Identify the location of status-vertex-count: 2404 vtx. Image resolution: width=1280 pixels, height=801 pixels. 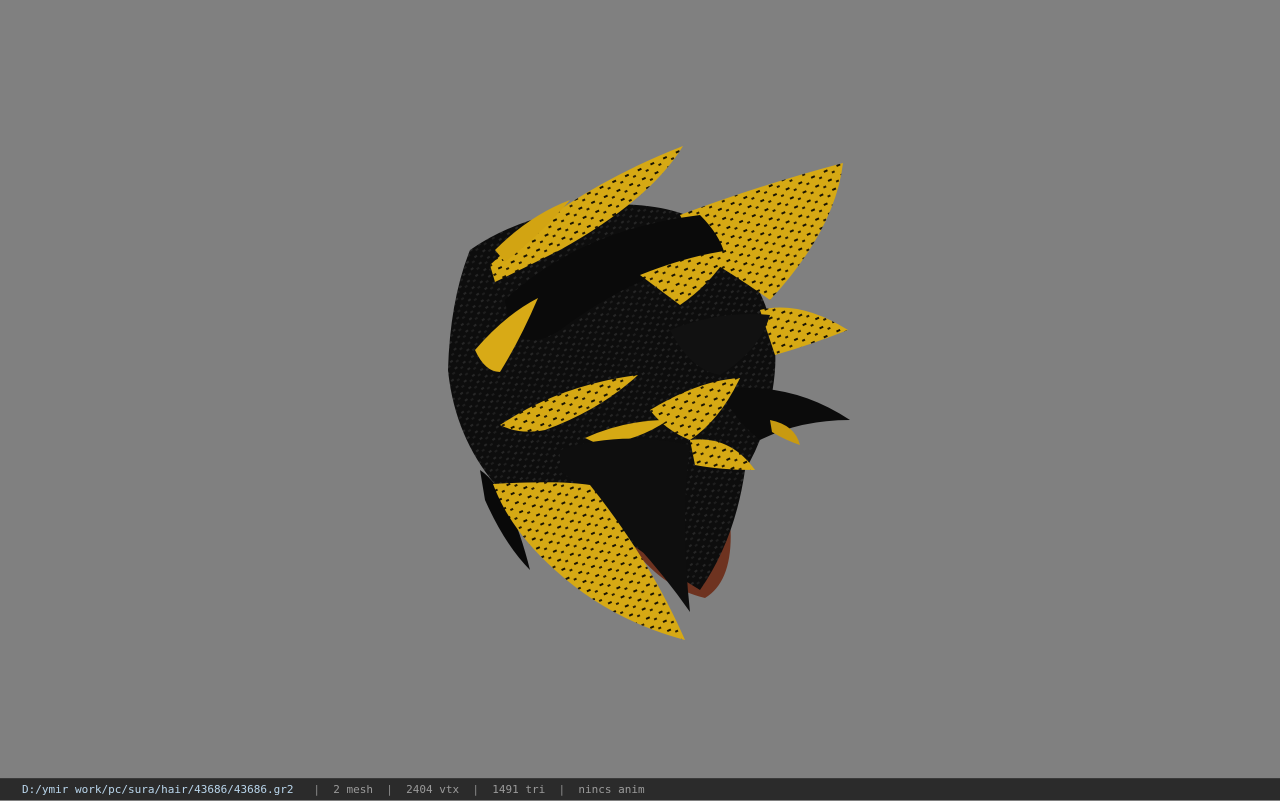
(433, 789).